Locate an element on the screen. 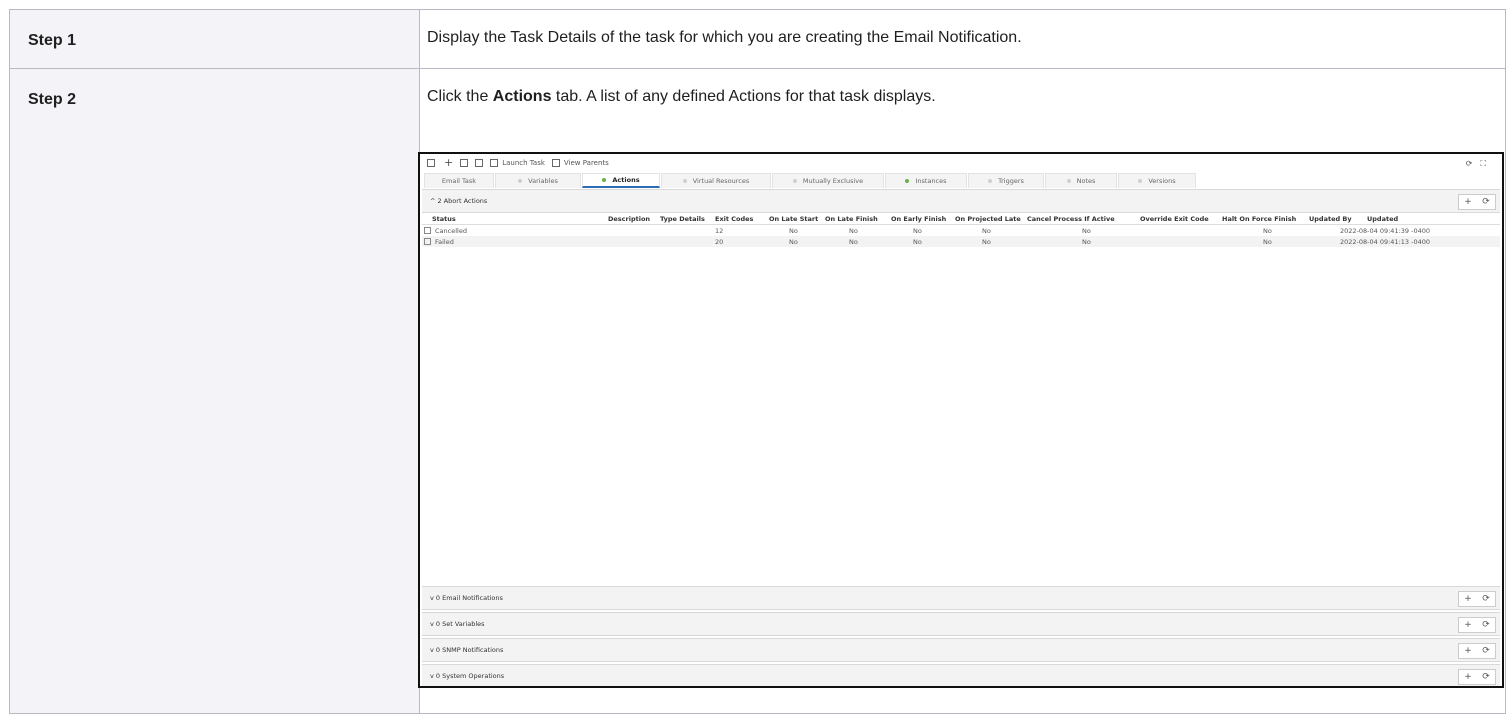  view-parents-button: View Parents is located at coordinates (586, 163).